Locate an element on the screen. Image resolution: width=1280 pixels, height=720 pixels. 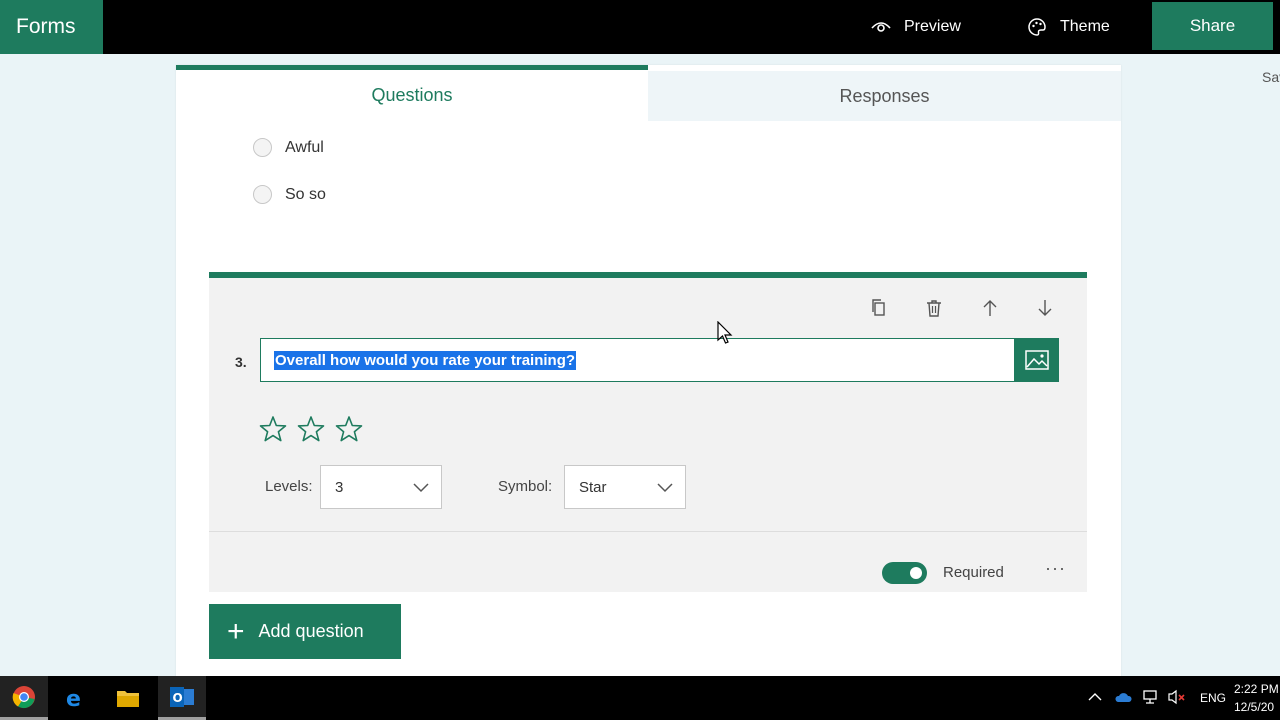
outlook-icon: O is located at coordinates (182, 696).